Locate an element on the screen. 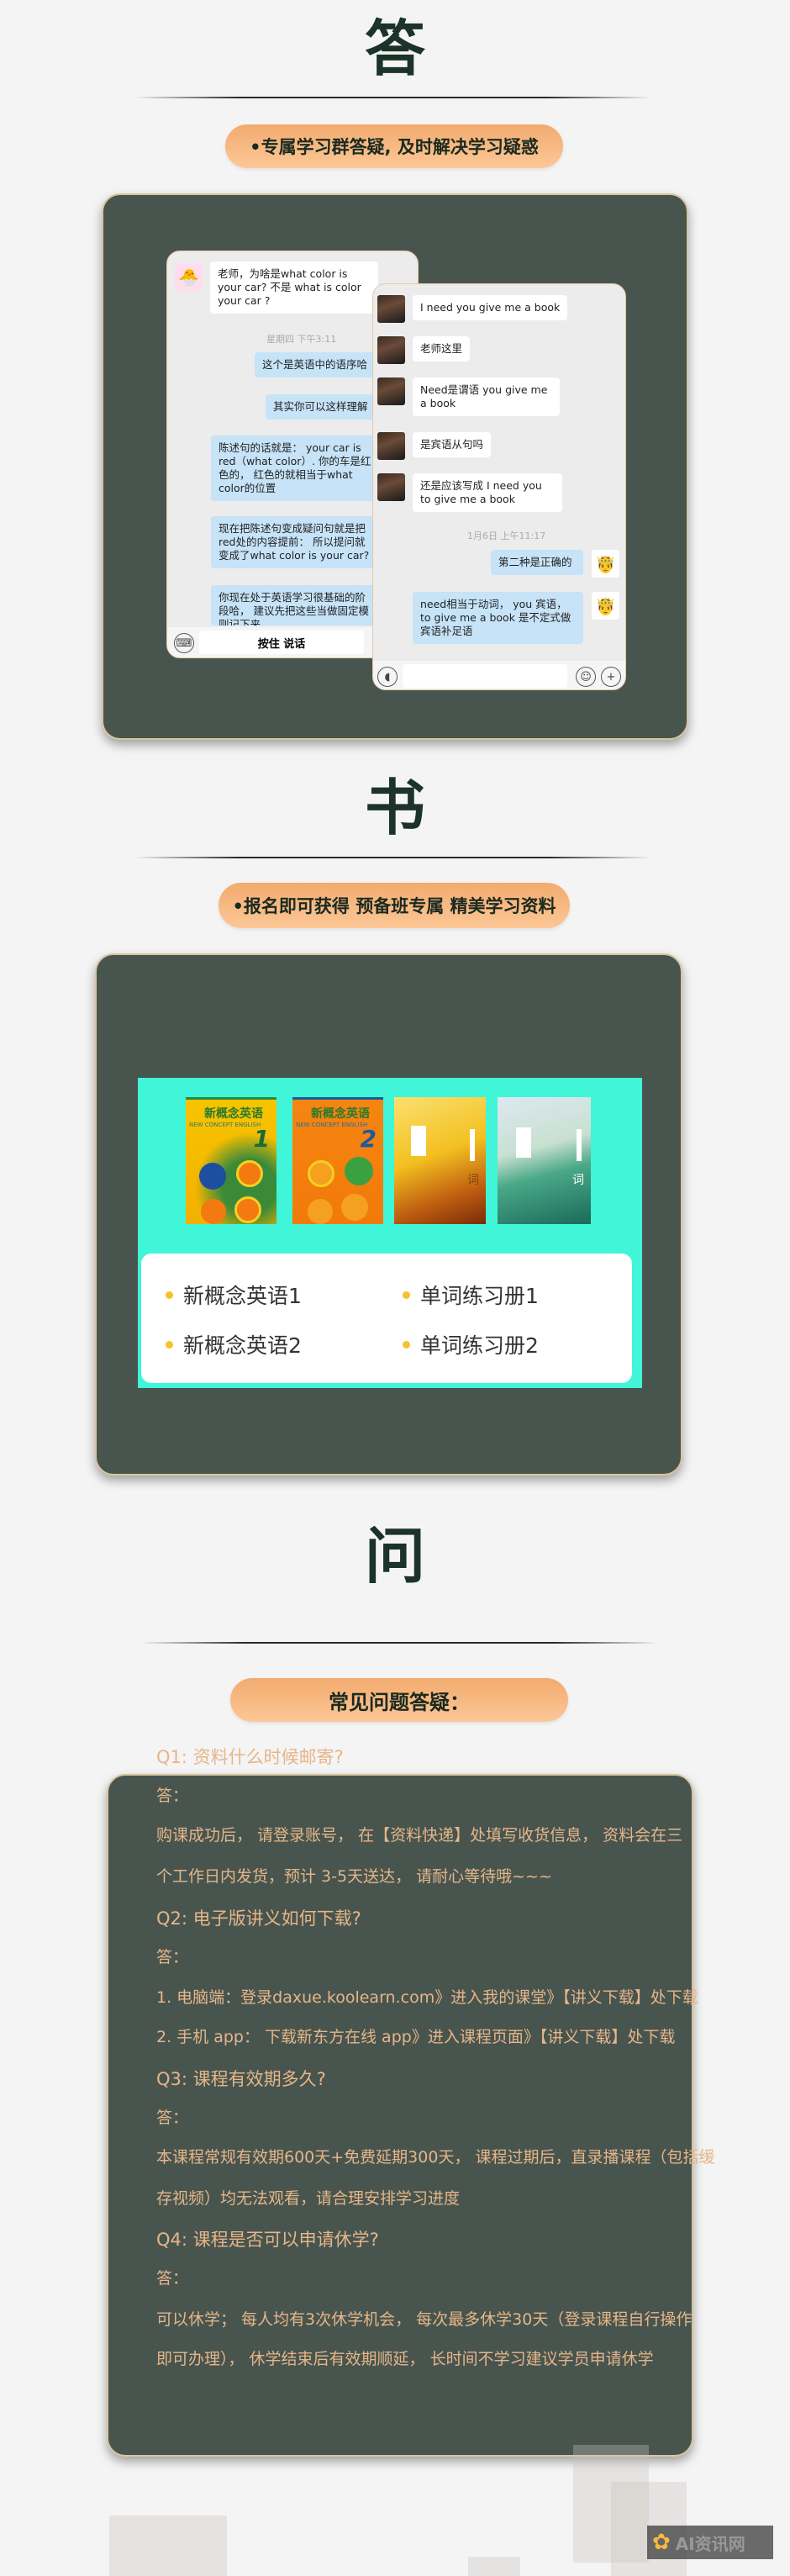  pill-faq: 常见问题答疑： is located at coordinates (399, 1700).